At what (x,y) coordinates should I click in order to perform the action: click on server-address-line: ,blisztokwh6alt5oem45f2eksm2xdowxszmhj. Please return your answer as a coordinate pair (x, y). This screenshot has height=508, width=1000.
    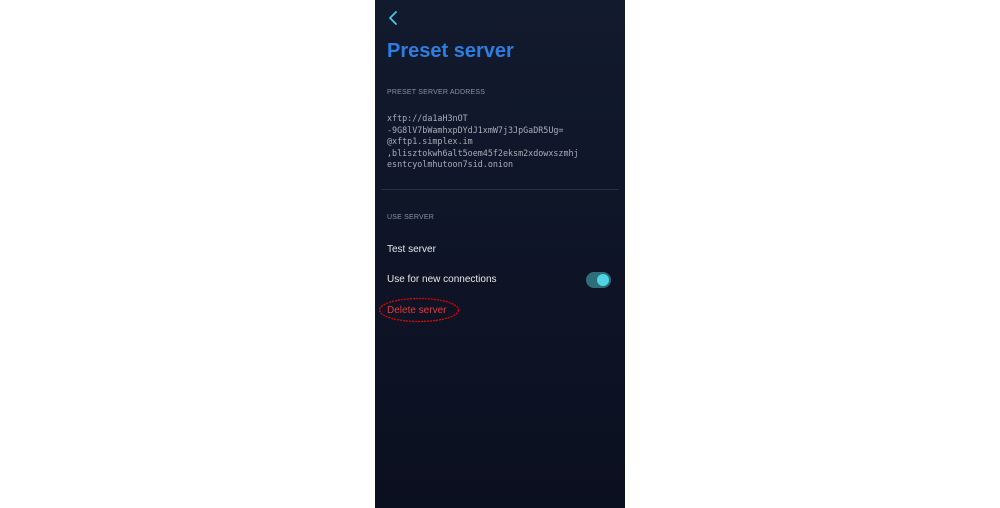
    Looking at the image, I should click on (483, 152).